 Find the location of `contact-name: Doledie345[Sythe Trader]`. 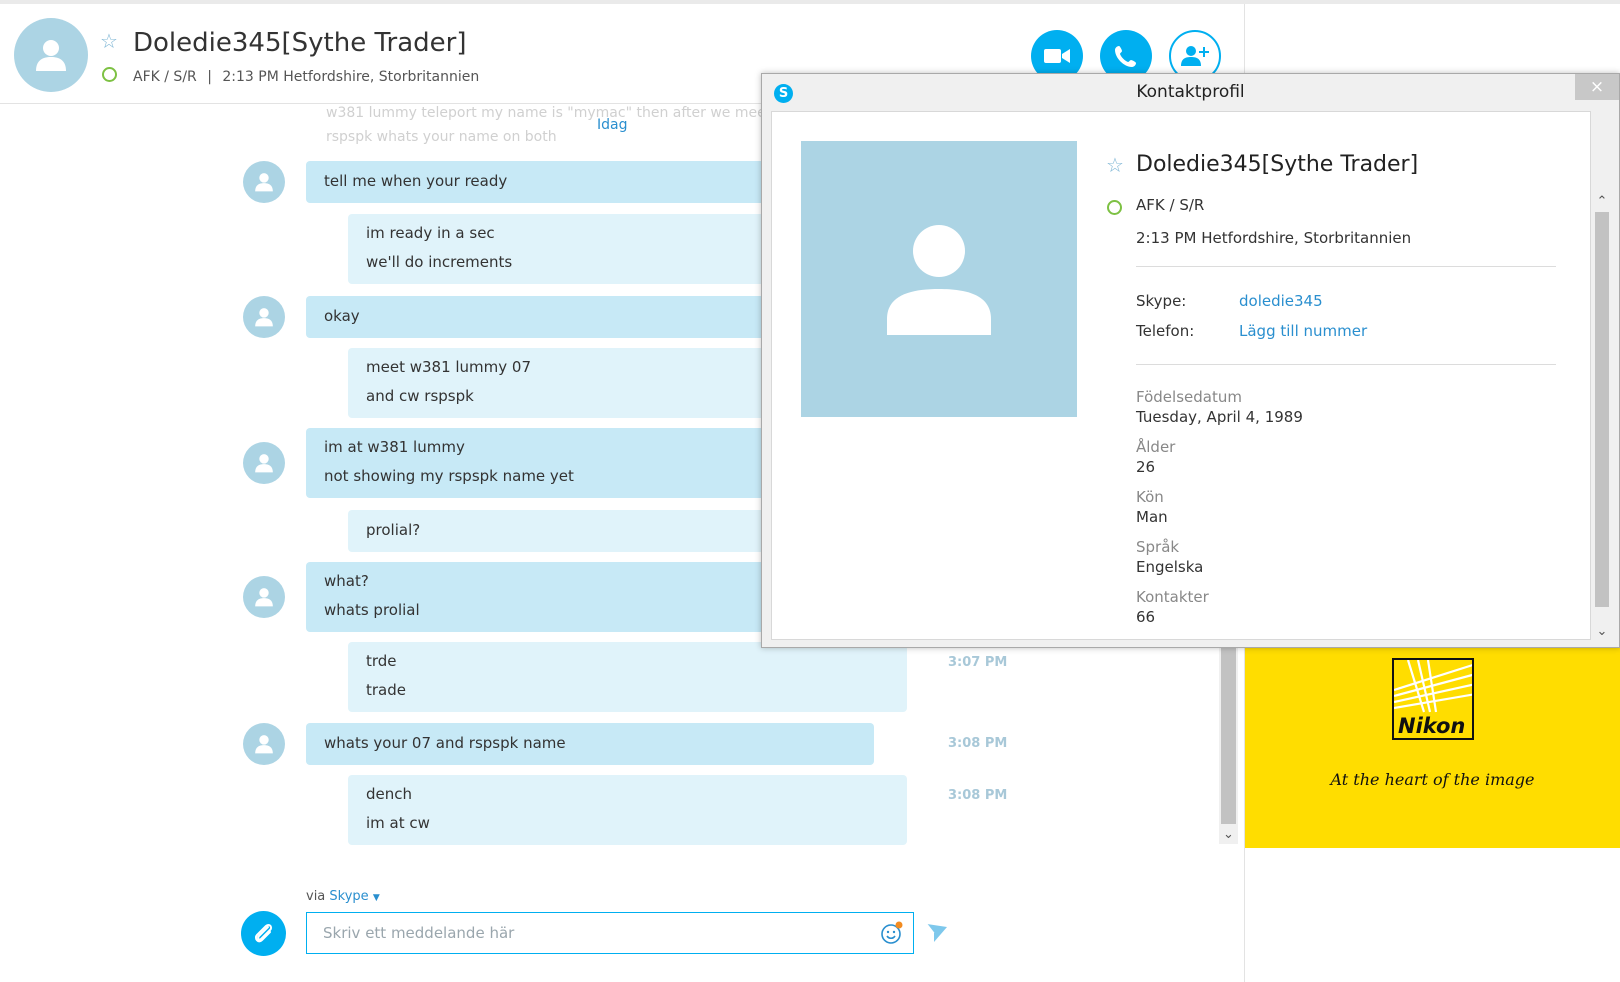

contact-name: Doledie345[Sythe Trader] is located at coordinates (300, 43).